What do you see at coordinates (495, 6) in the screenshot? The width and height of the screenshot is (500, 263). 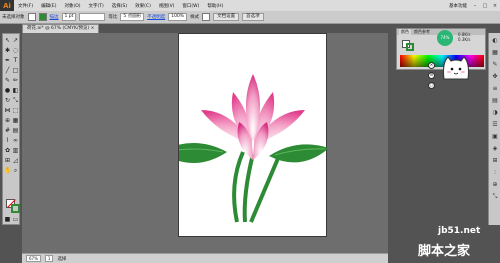 I see `close-button: ×` at bounding box center [495, 6].